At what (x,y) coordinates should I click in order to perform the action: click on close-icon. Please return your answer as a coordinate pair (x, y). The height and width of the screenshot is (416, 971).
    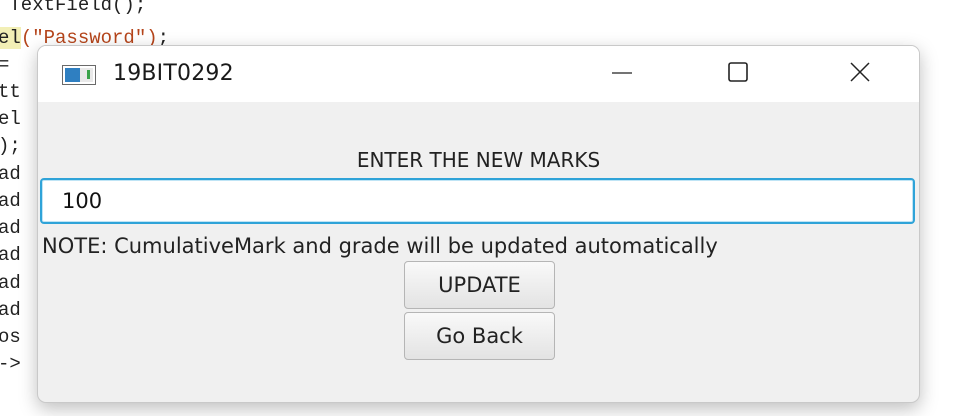
    Looking at the image, I should click on (860, 74).